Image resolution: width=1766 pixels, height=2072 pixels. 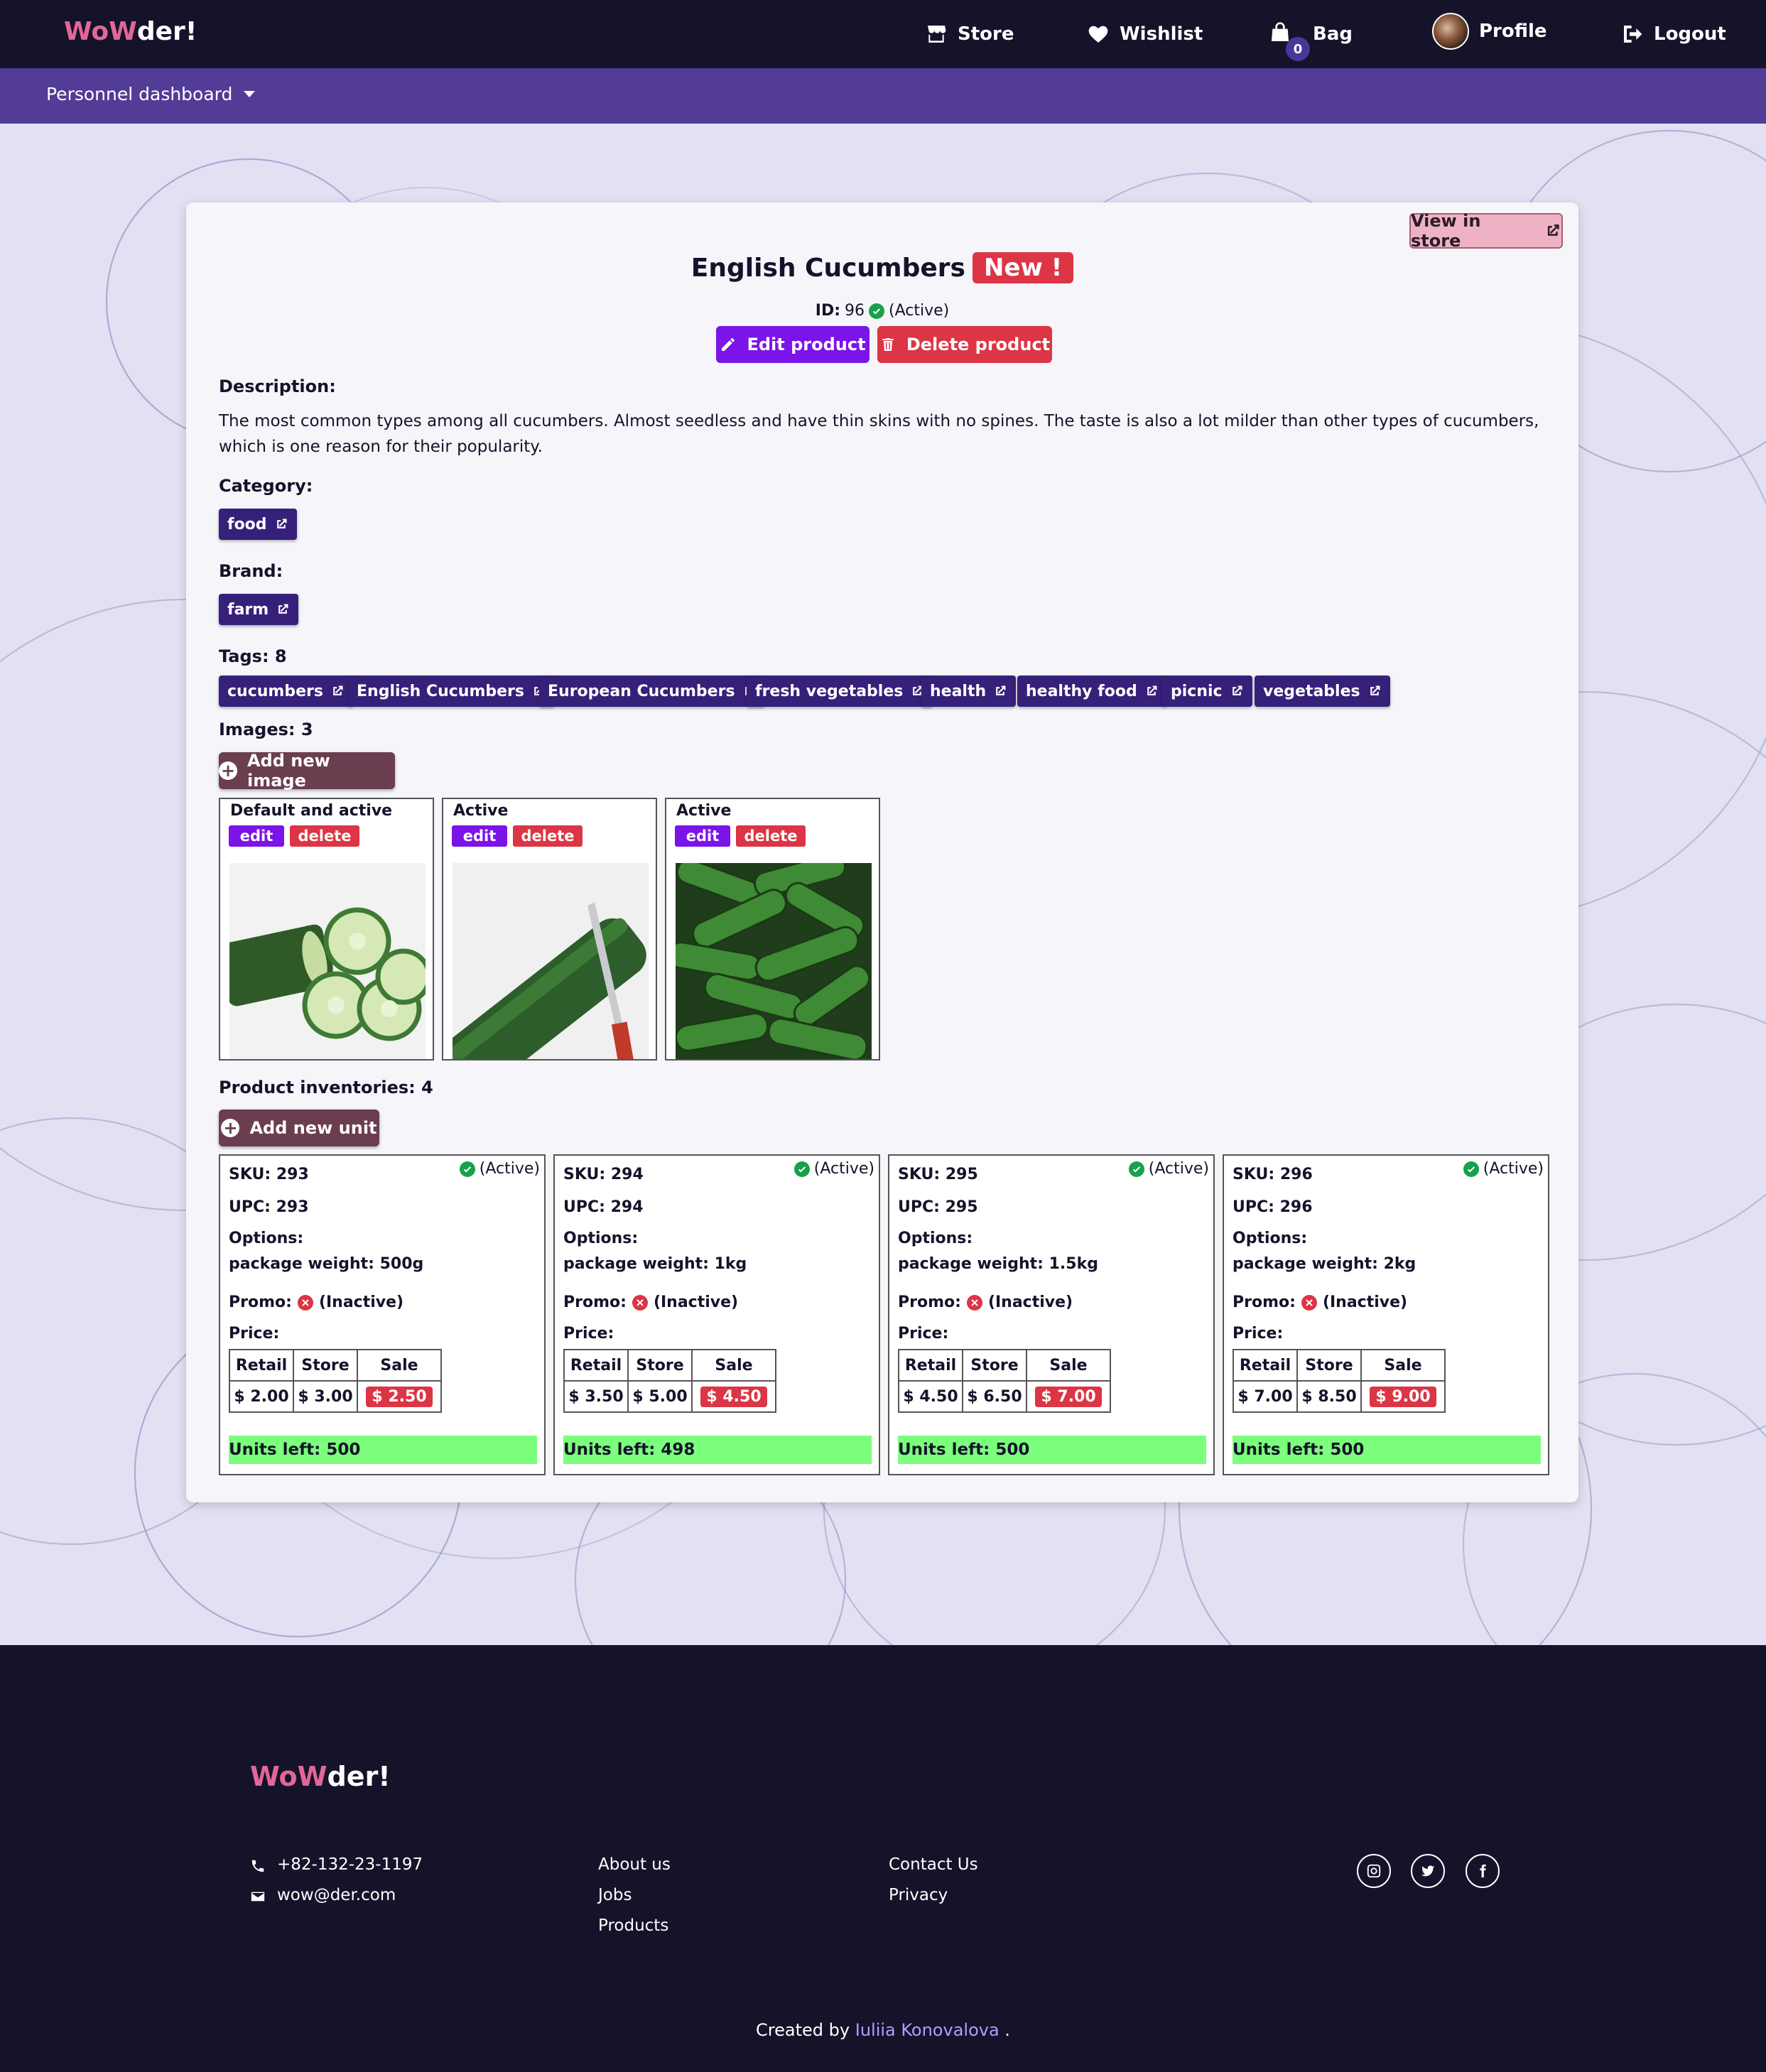 I want to click on pencil-icon, so click(x=728, y=344).